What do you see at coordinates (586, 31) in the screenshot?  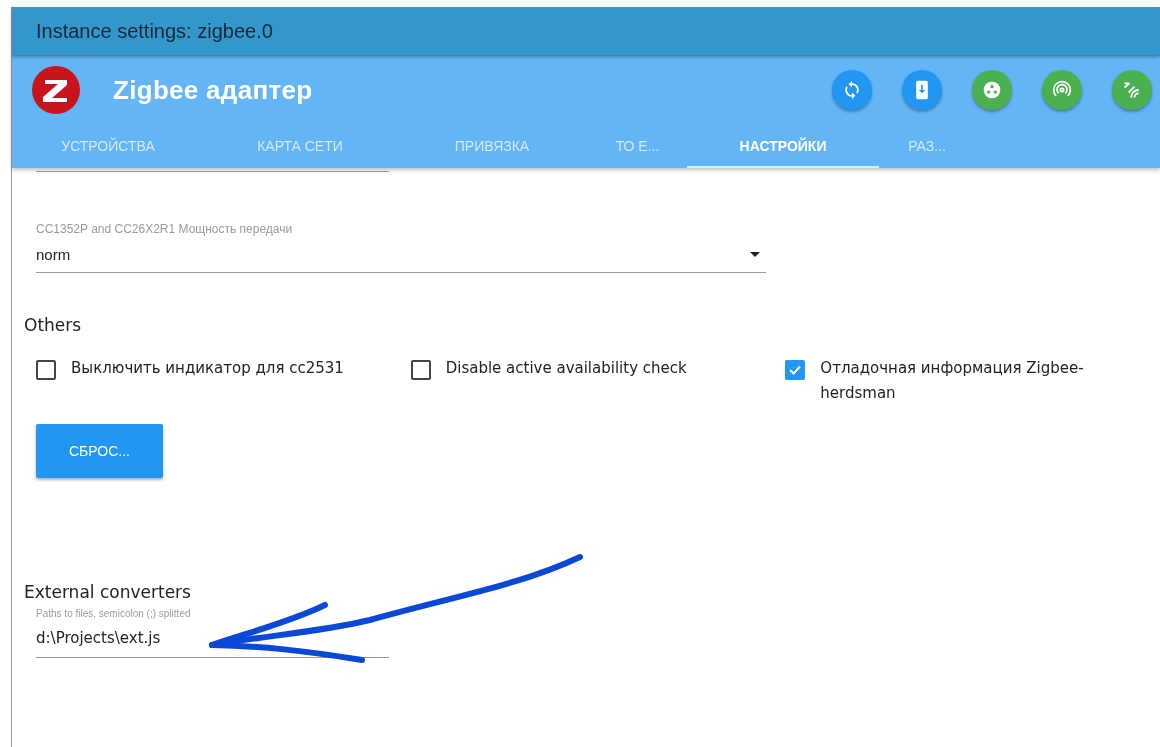 I see `dialog-title: Instance settings: zigbee.0` at bounding box center [586, 31].